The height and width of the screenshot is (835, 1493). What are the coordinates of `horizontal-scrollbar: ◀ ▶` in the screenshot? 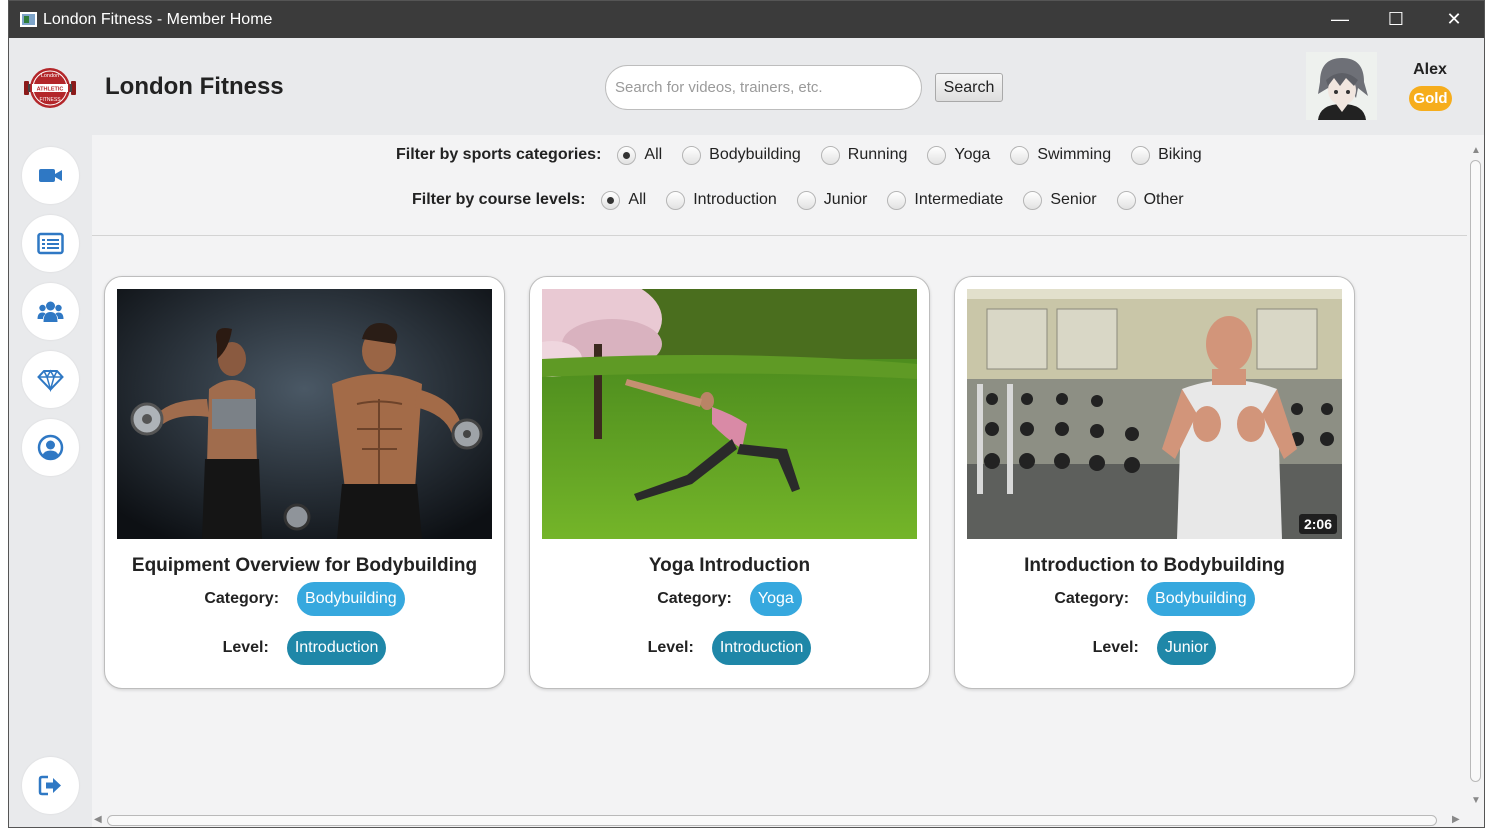 It's located at (779, 819).